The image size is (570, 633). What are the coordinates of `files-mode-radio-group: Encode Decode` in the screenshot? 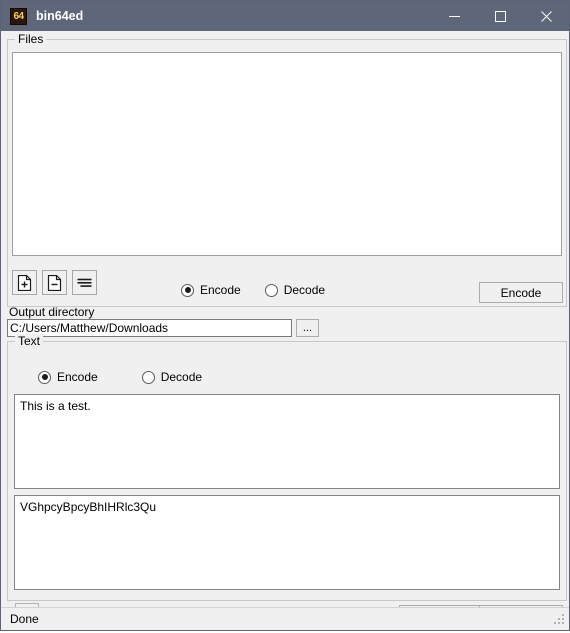 It's located at (265, 290).